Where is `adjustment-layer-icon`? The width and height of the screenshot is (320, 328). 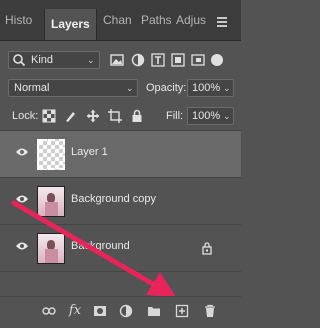 adjustment-layer-icon is located at coordinates (126, 311).